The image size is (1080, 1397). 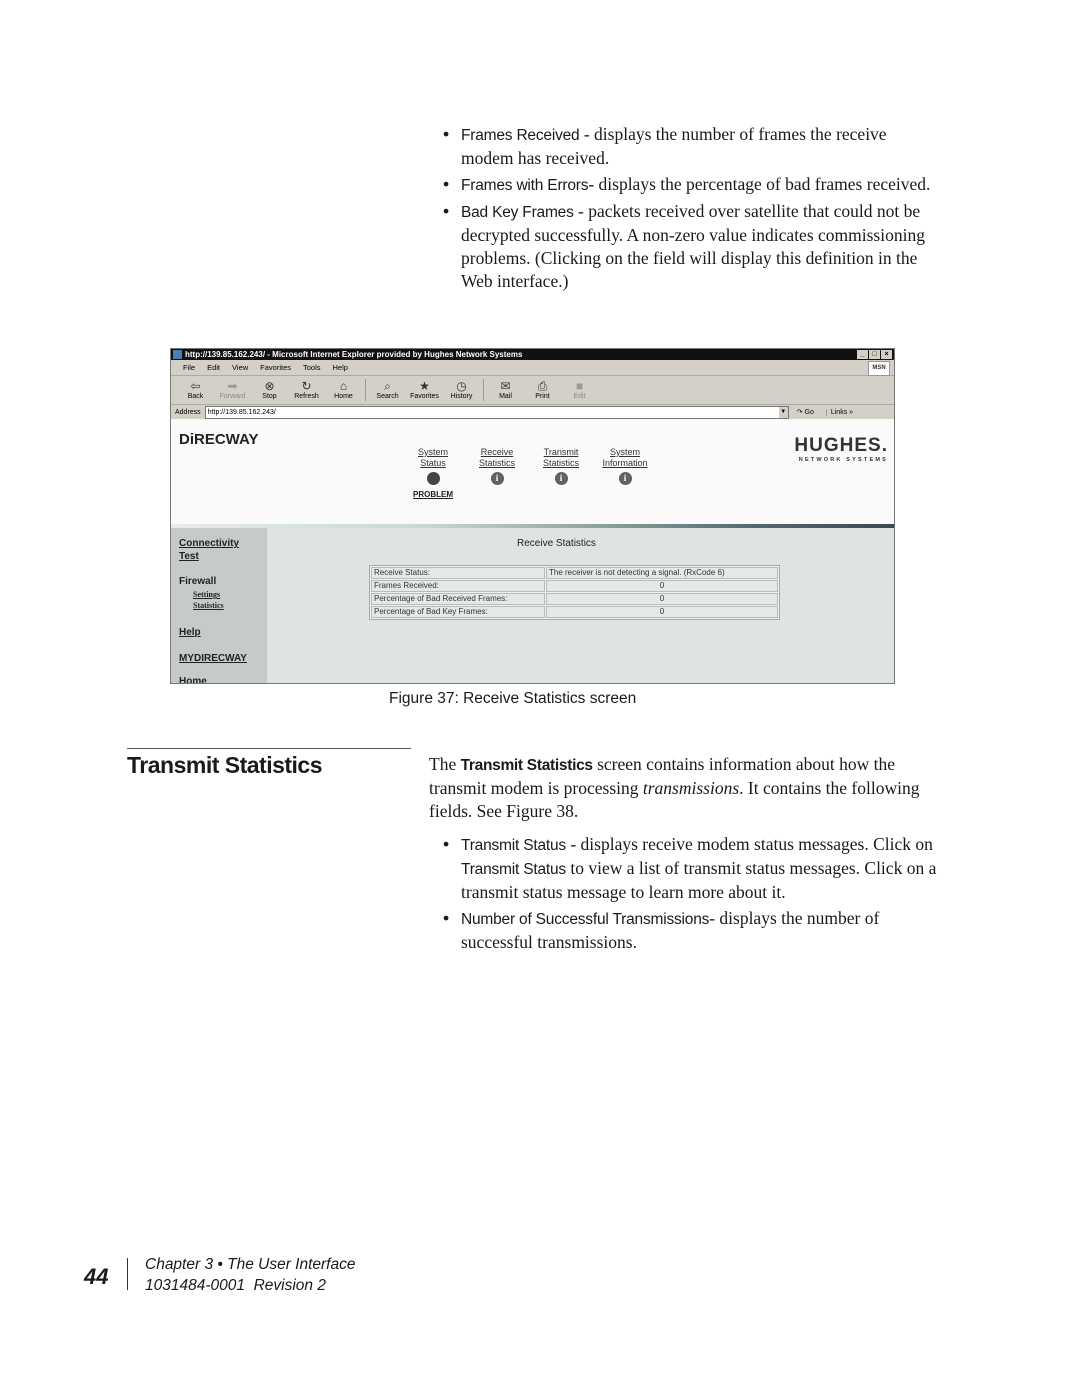 What do you see at coordinates (306, 390) in the screenshot?
I see `refresh-button: ↻ Refresh` at bounding box center [306, 390].